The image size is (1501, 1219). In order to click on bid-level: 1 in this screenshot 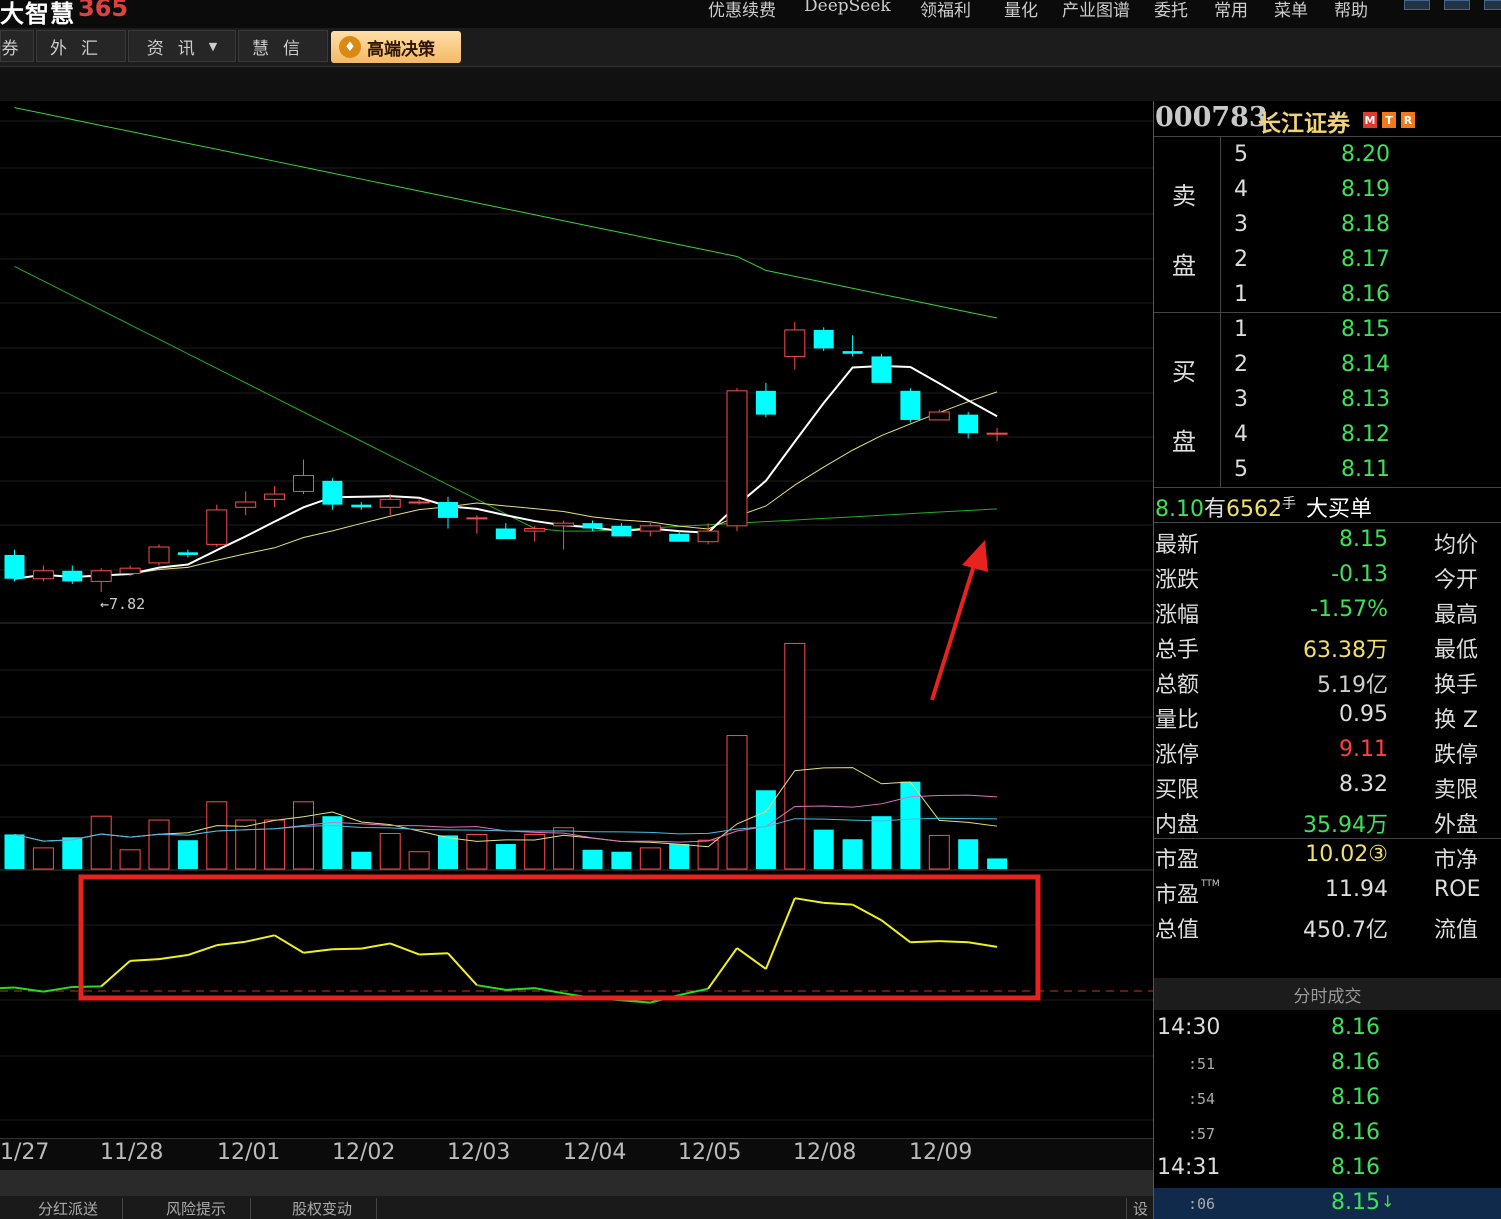, I will do `click(1241, 329)`.